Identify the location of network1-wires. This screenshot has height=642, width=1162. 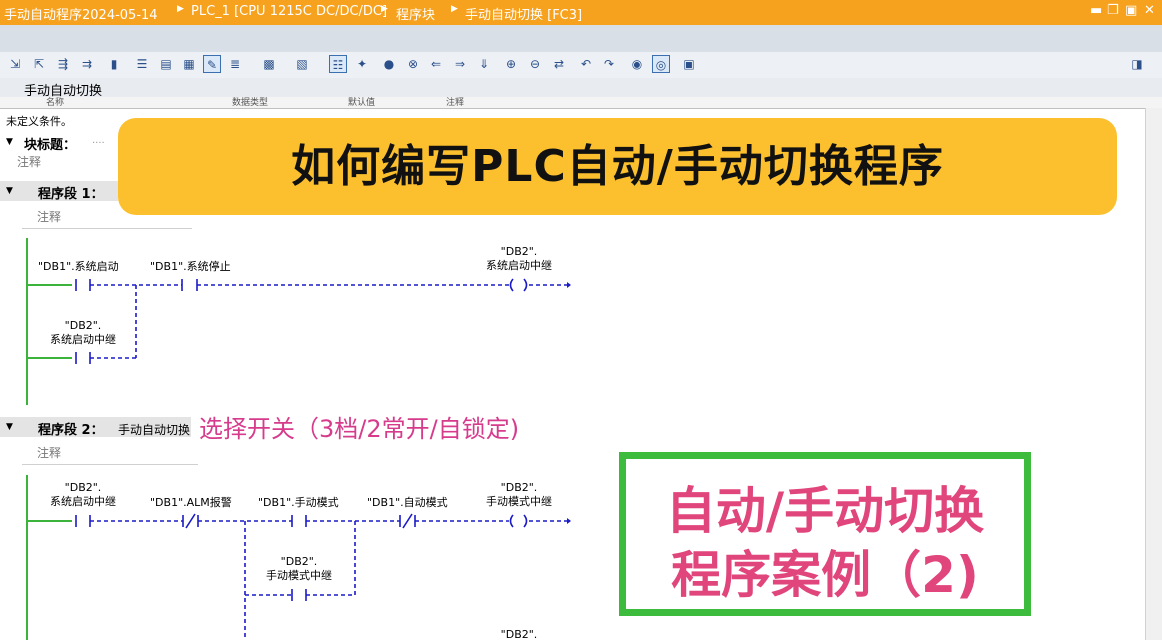
(321, 321).